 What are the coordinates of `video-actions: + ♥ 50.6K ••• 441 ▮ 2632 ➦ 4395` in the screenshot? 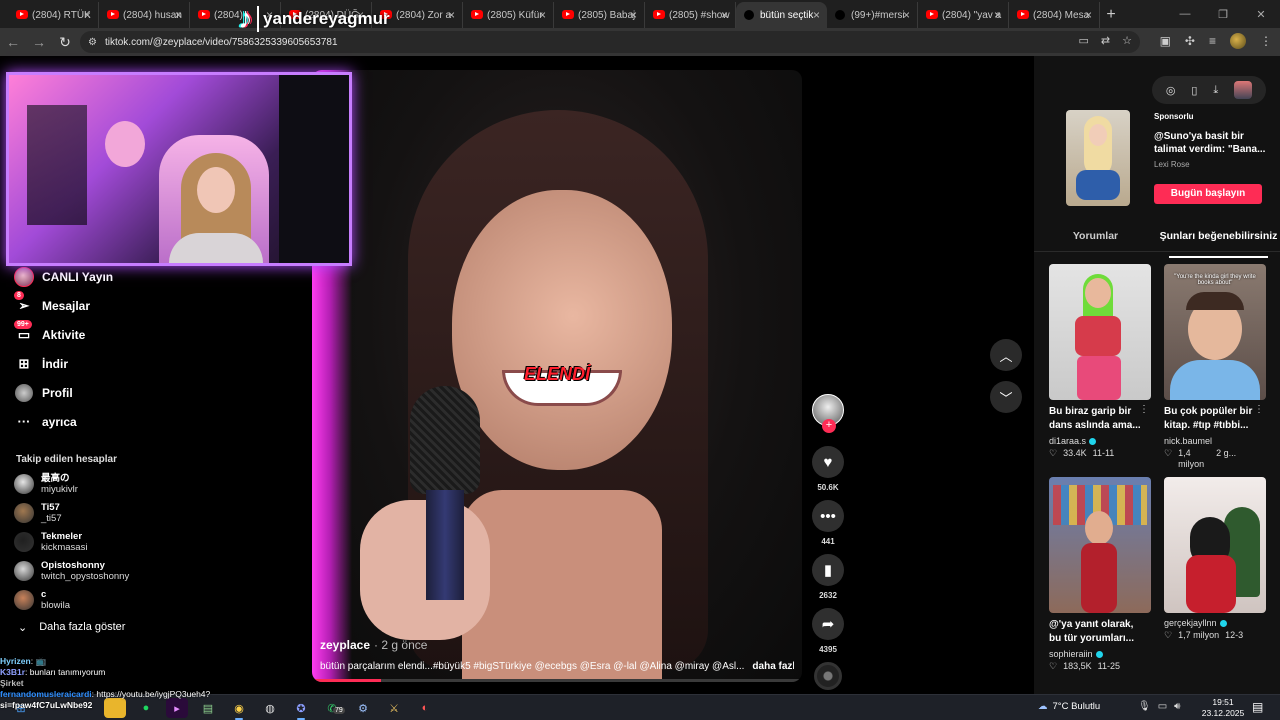 It's located at (828, 542).